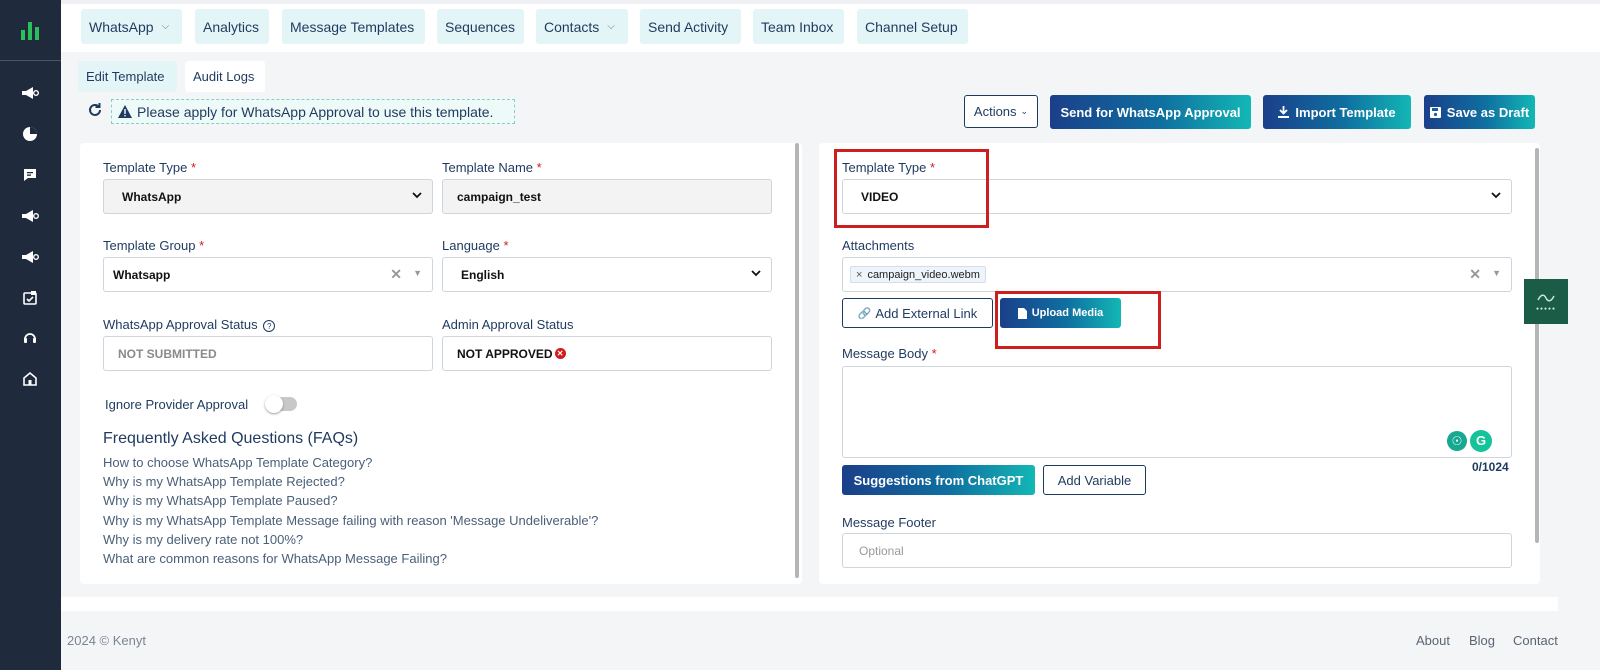 This screenshot has height=670, width=1600. Describe the element at coordinates (607, 274) in the screenshot. I see `language-select: English` at that location.